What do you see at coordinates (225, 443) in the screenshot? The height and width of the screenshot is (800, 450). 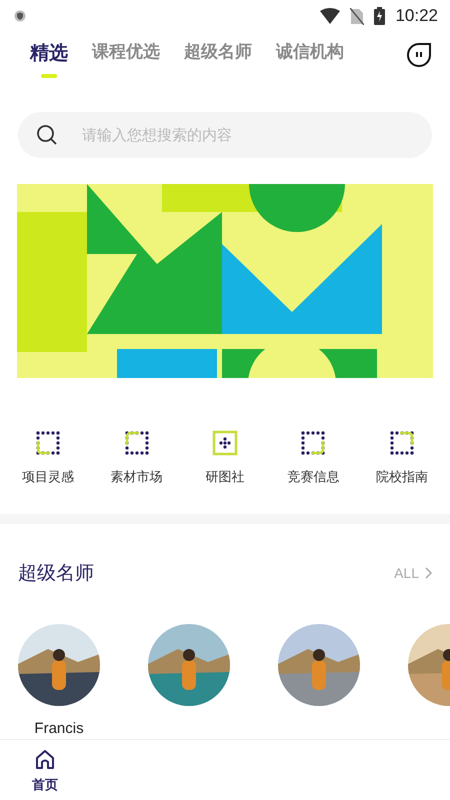 I see `grid-dots-icon` at bounding box center [225, 443].